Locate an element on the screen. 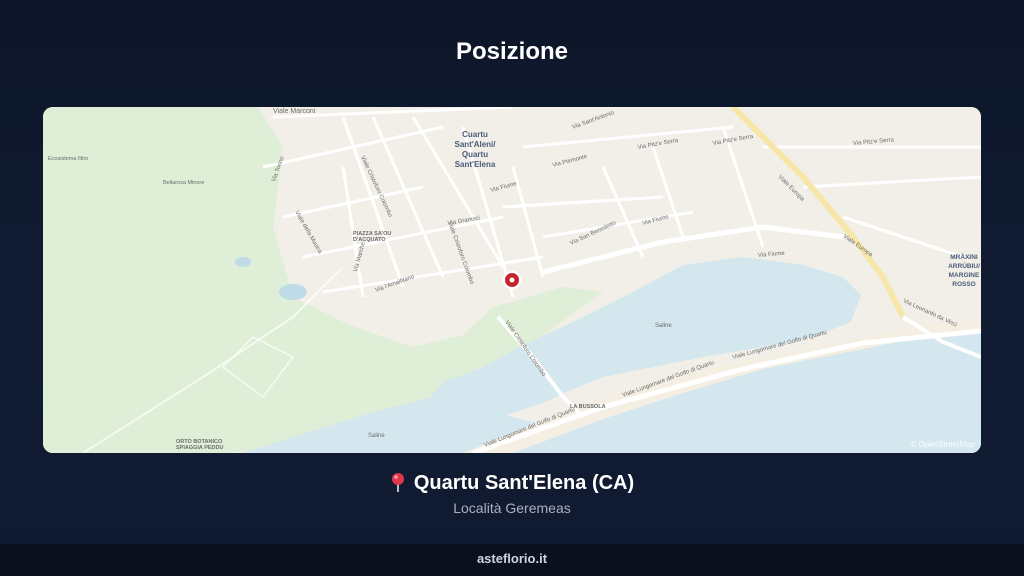  footer: asteflorio.it is located at coordinates (512, 560).